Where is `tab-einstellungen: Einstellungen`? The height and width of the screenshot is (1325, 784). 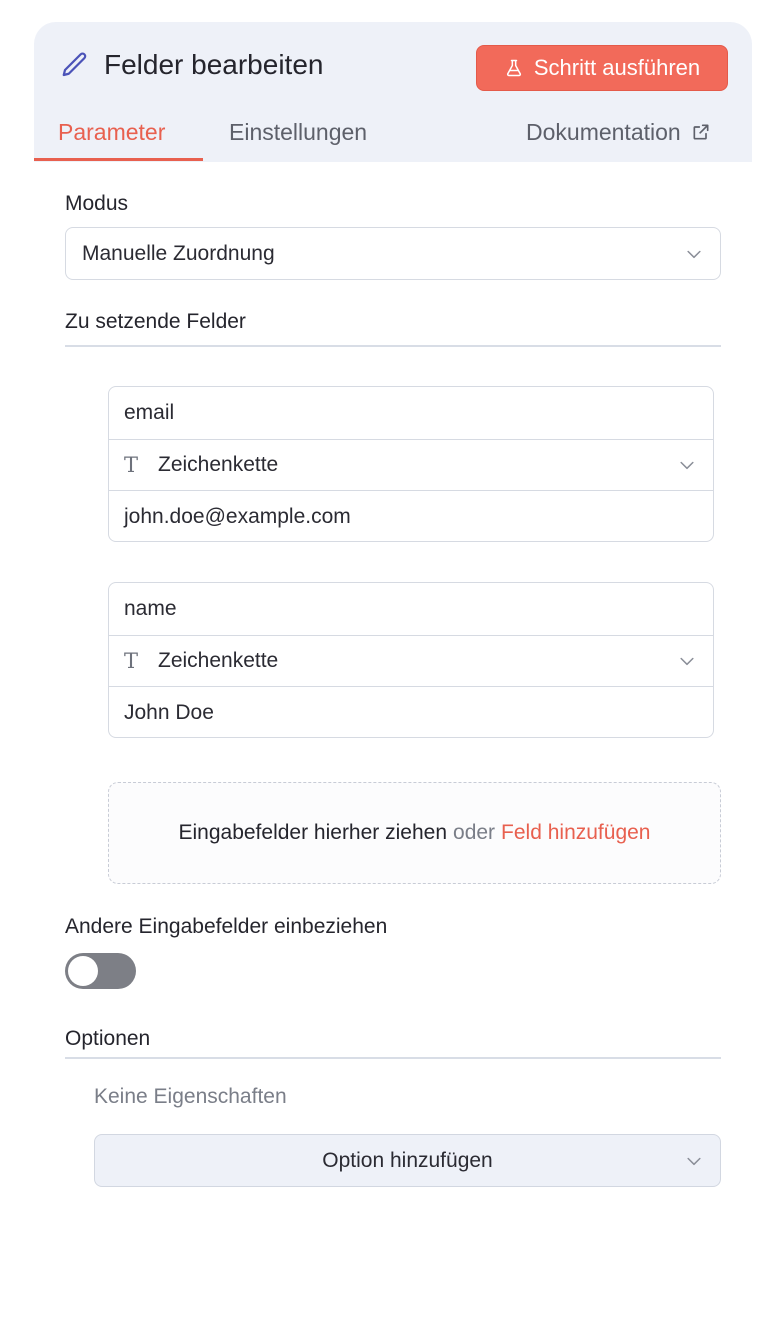
tab-einstellungen: Einstellungen is located at coordinates (298, 132).